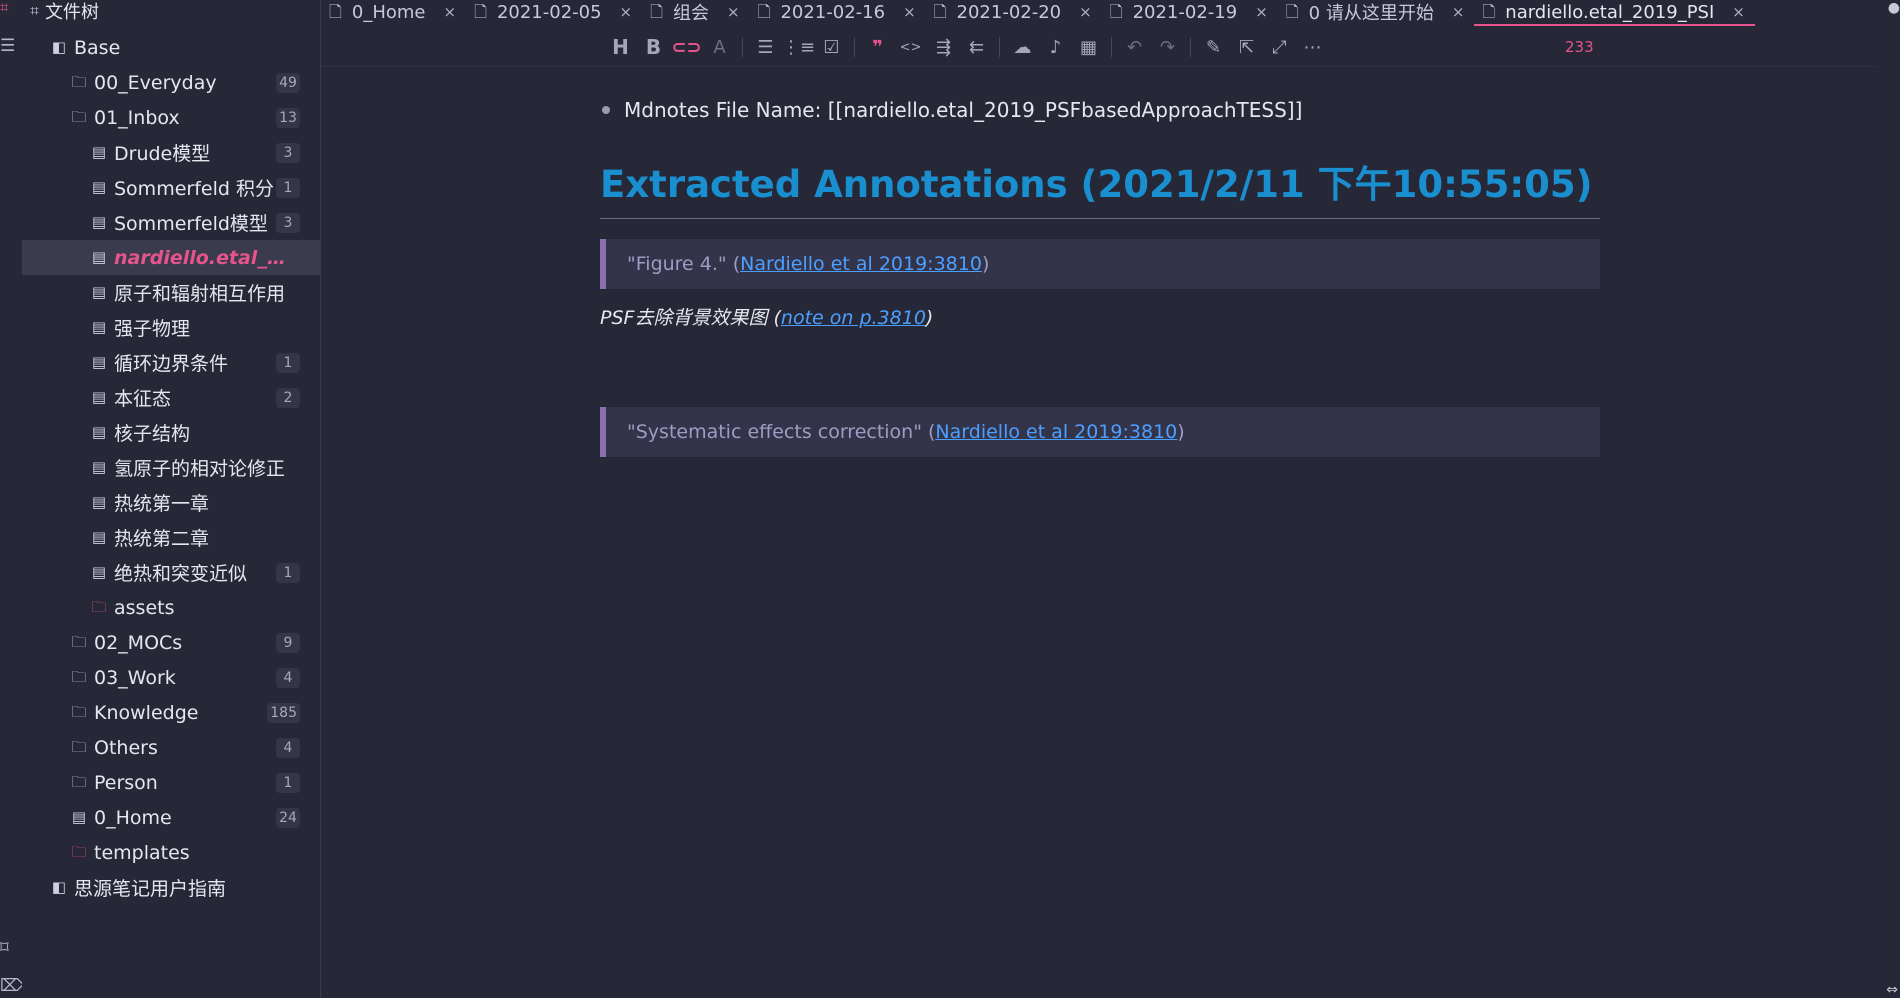 The image size is (1900, 998). I want to click on tree-item: ◧ 思源笔记用户指南, so click(171, 887).